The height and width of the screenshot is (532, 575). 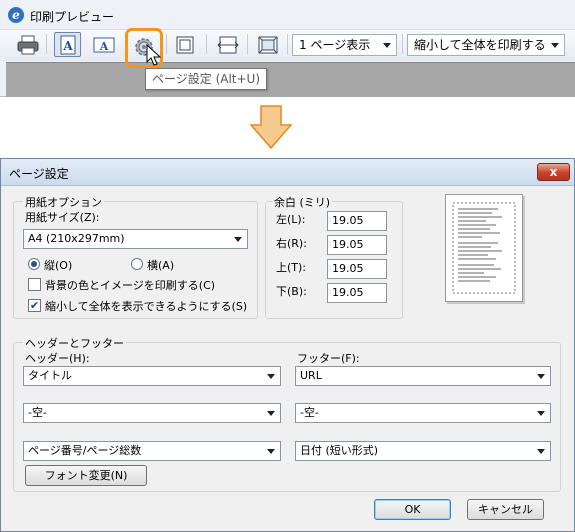 I want to click on radio-selected-dot, so click(x=34, y=264).